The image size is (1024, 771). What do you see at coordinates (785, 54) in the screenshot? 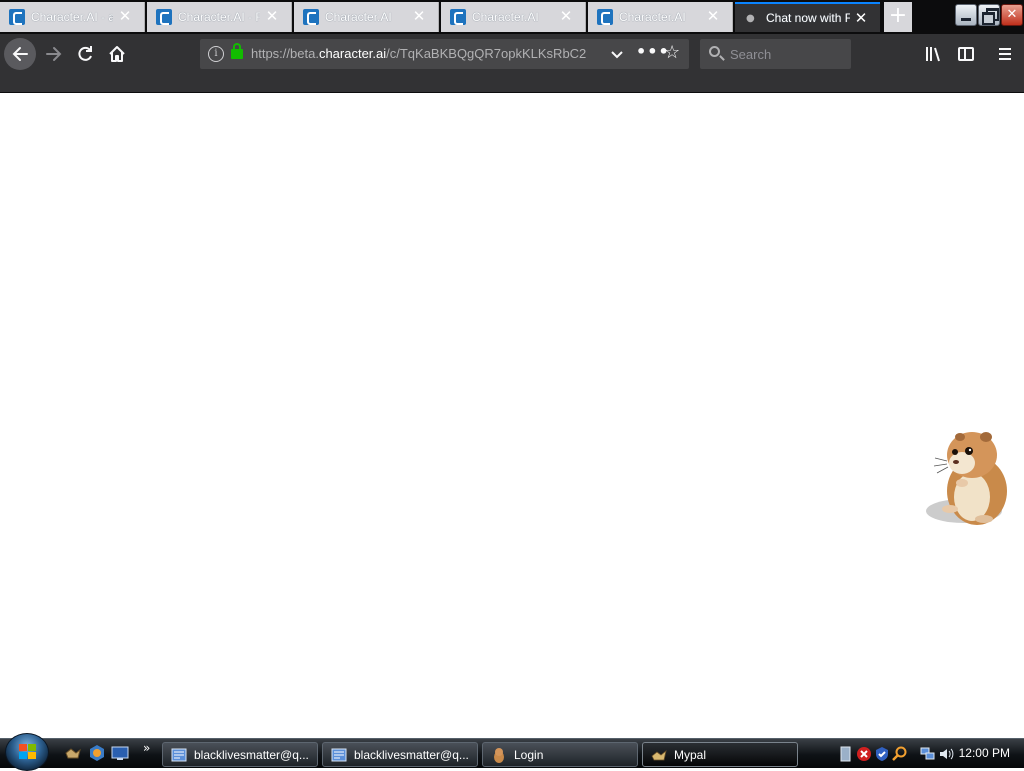
I see `search-input` at bounding box center [785, 54].